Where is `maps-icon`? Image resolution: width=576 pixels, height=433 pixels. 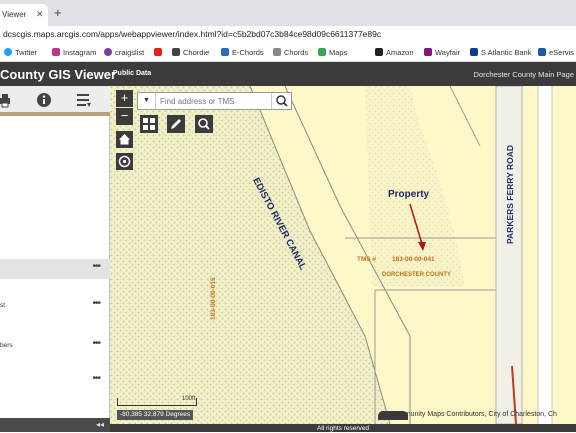 maps-icon is located at coordinates (322, 52).